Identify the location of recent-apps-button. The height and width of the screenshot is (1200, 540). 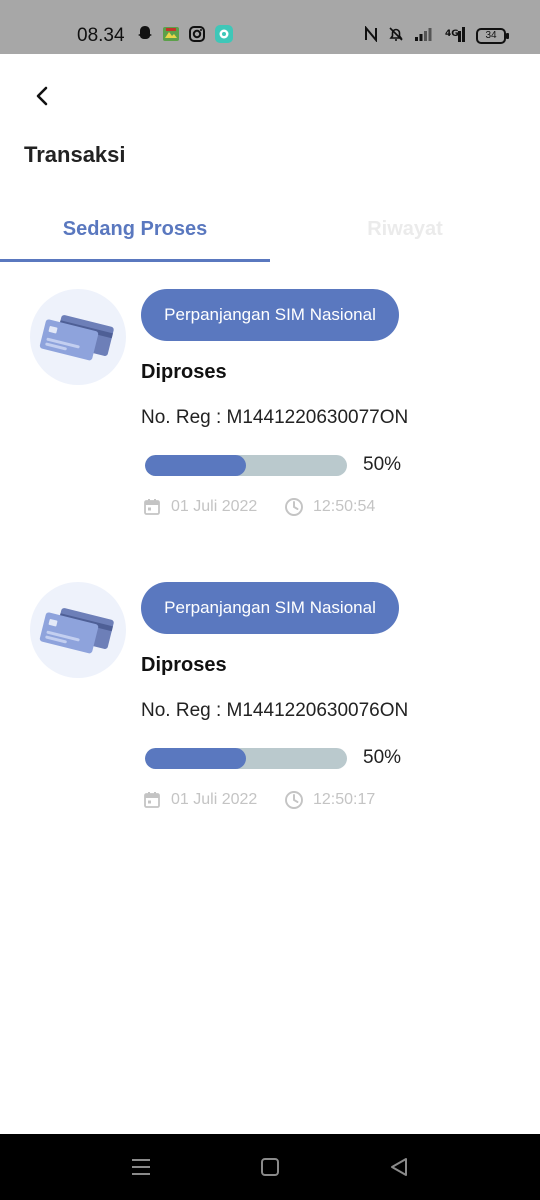
(141, 1167).